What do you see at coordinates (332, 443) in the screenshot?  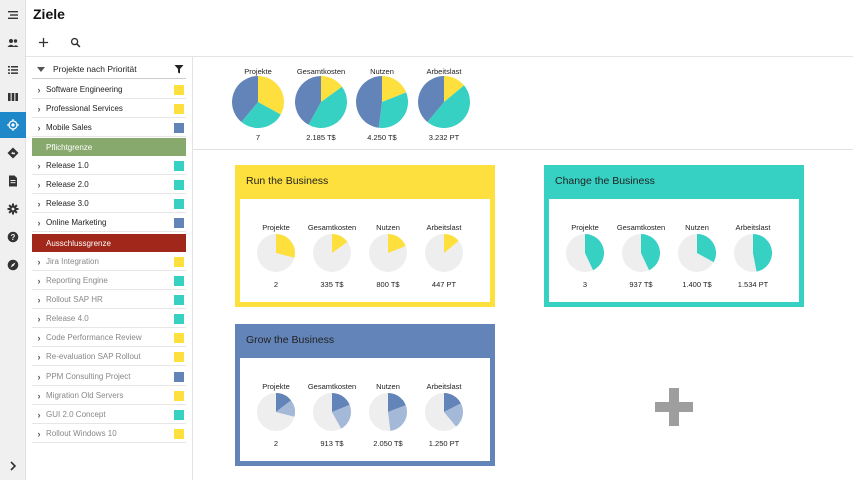 I see `metric-value: 913 T$` at bounding box center [332, 443].